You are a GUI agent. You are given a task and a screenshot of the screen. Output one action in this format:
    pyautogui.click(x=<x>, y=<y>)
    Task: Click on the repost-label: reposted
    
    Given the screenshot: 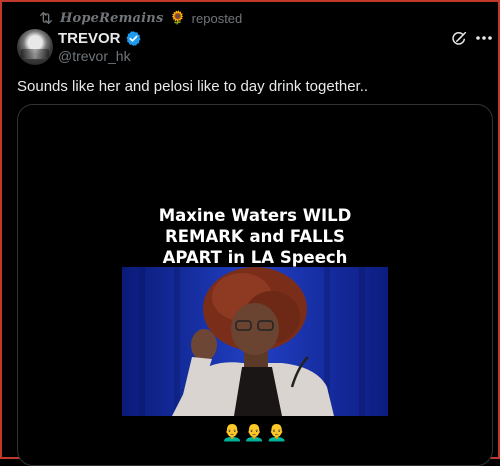 What is the action you would take?
    pyautogui.click(x=217, y=18)
    